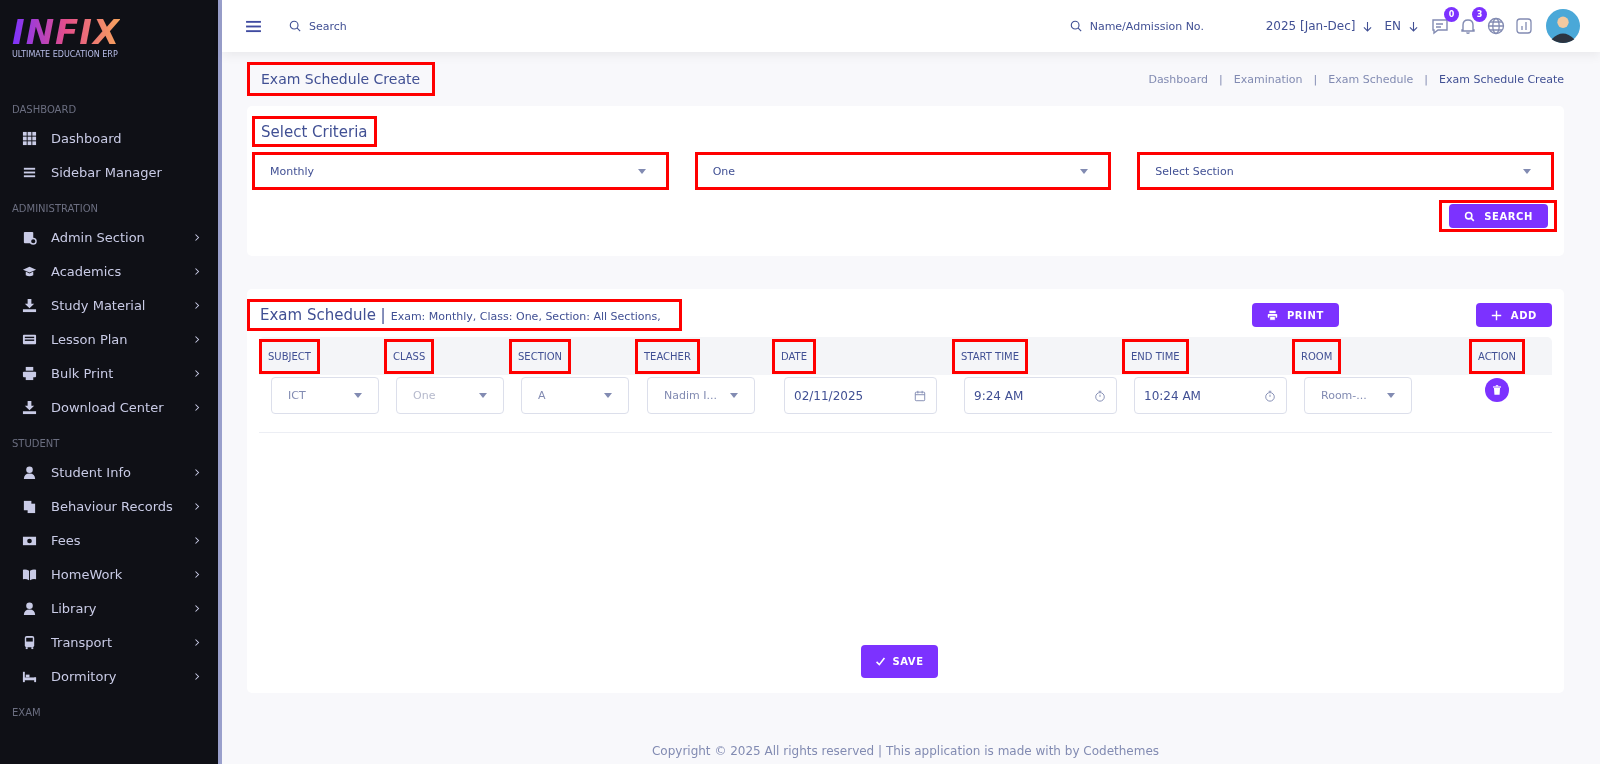 The height and width of the screenshot is (764, 1600). I want to click on section-heading: DASHBOARD, so click(44, 110).